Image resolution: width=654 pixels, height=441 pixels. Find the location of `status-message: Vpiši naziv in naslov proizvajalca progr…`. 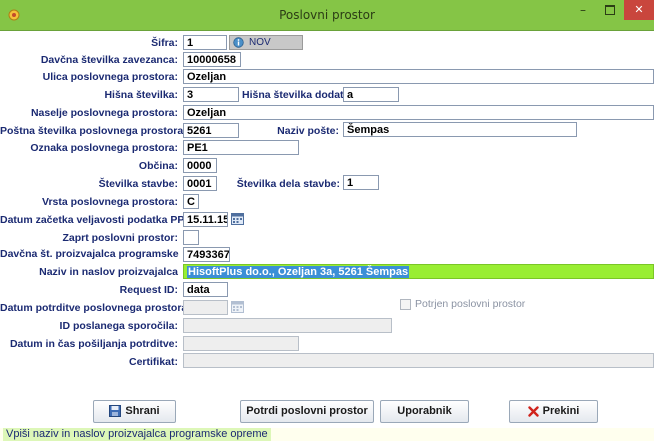

status-message: Vpiši naziv in naslov proizvajalca progr… is located at coordinates (137, 434).